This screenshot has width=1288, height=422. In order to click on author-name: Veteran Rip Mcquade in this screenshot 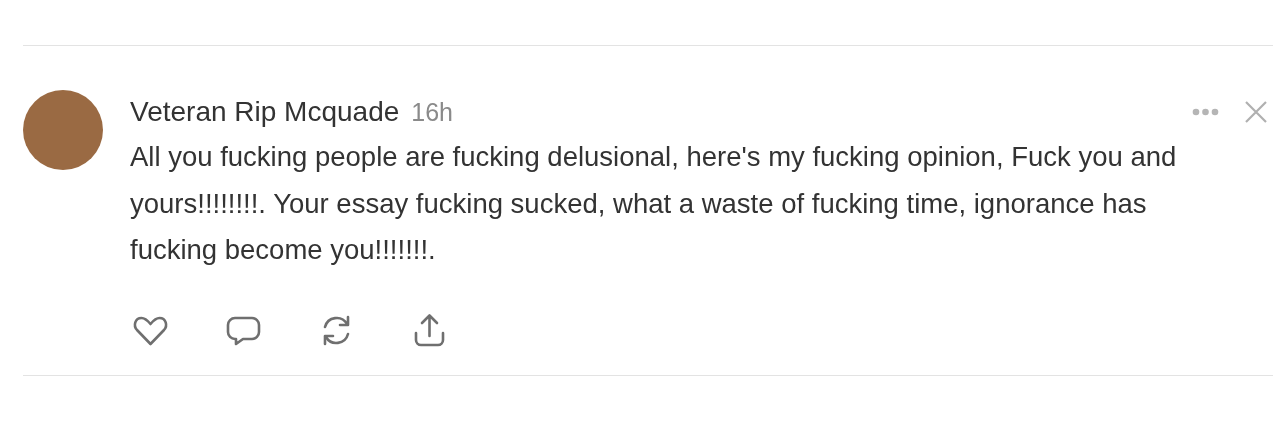, I will do `click(265, 112)`.